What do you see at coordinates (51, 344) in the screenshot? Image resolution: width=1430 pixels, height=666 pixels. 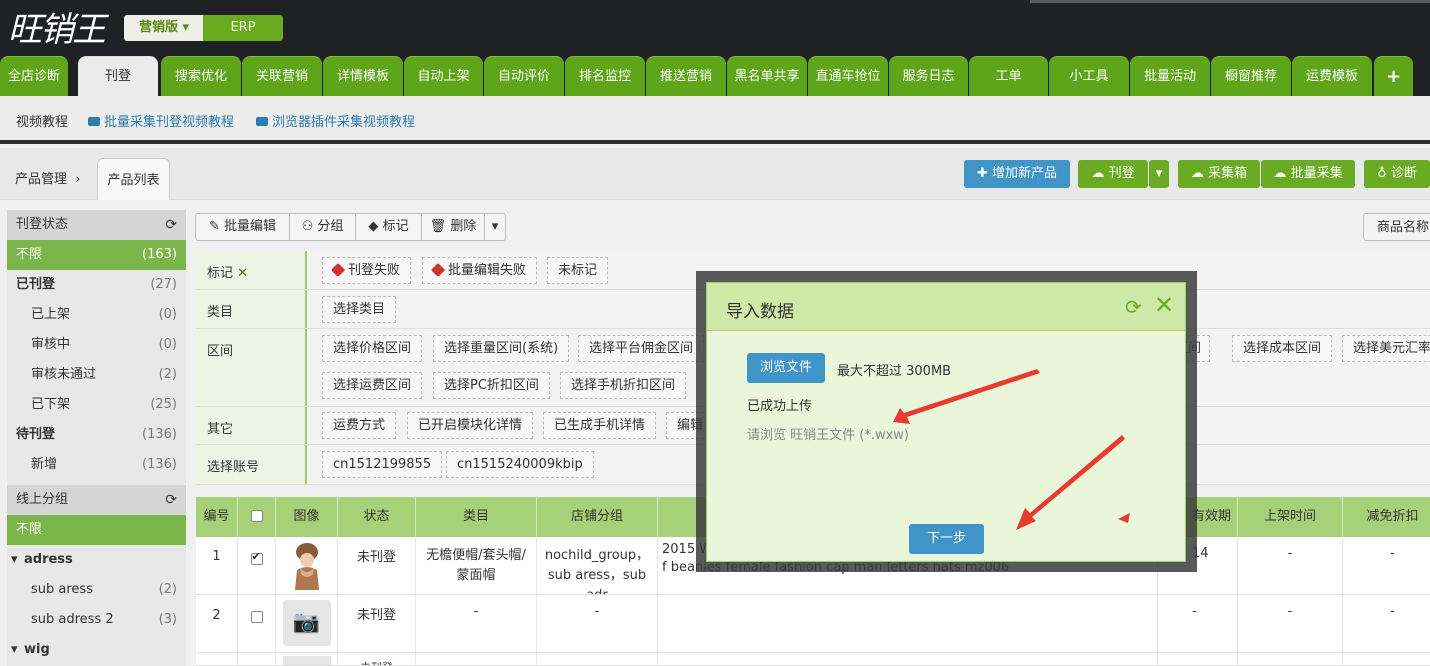 I see `sidebar-item-label: 审核中` at bounding box center [51, 344].